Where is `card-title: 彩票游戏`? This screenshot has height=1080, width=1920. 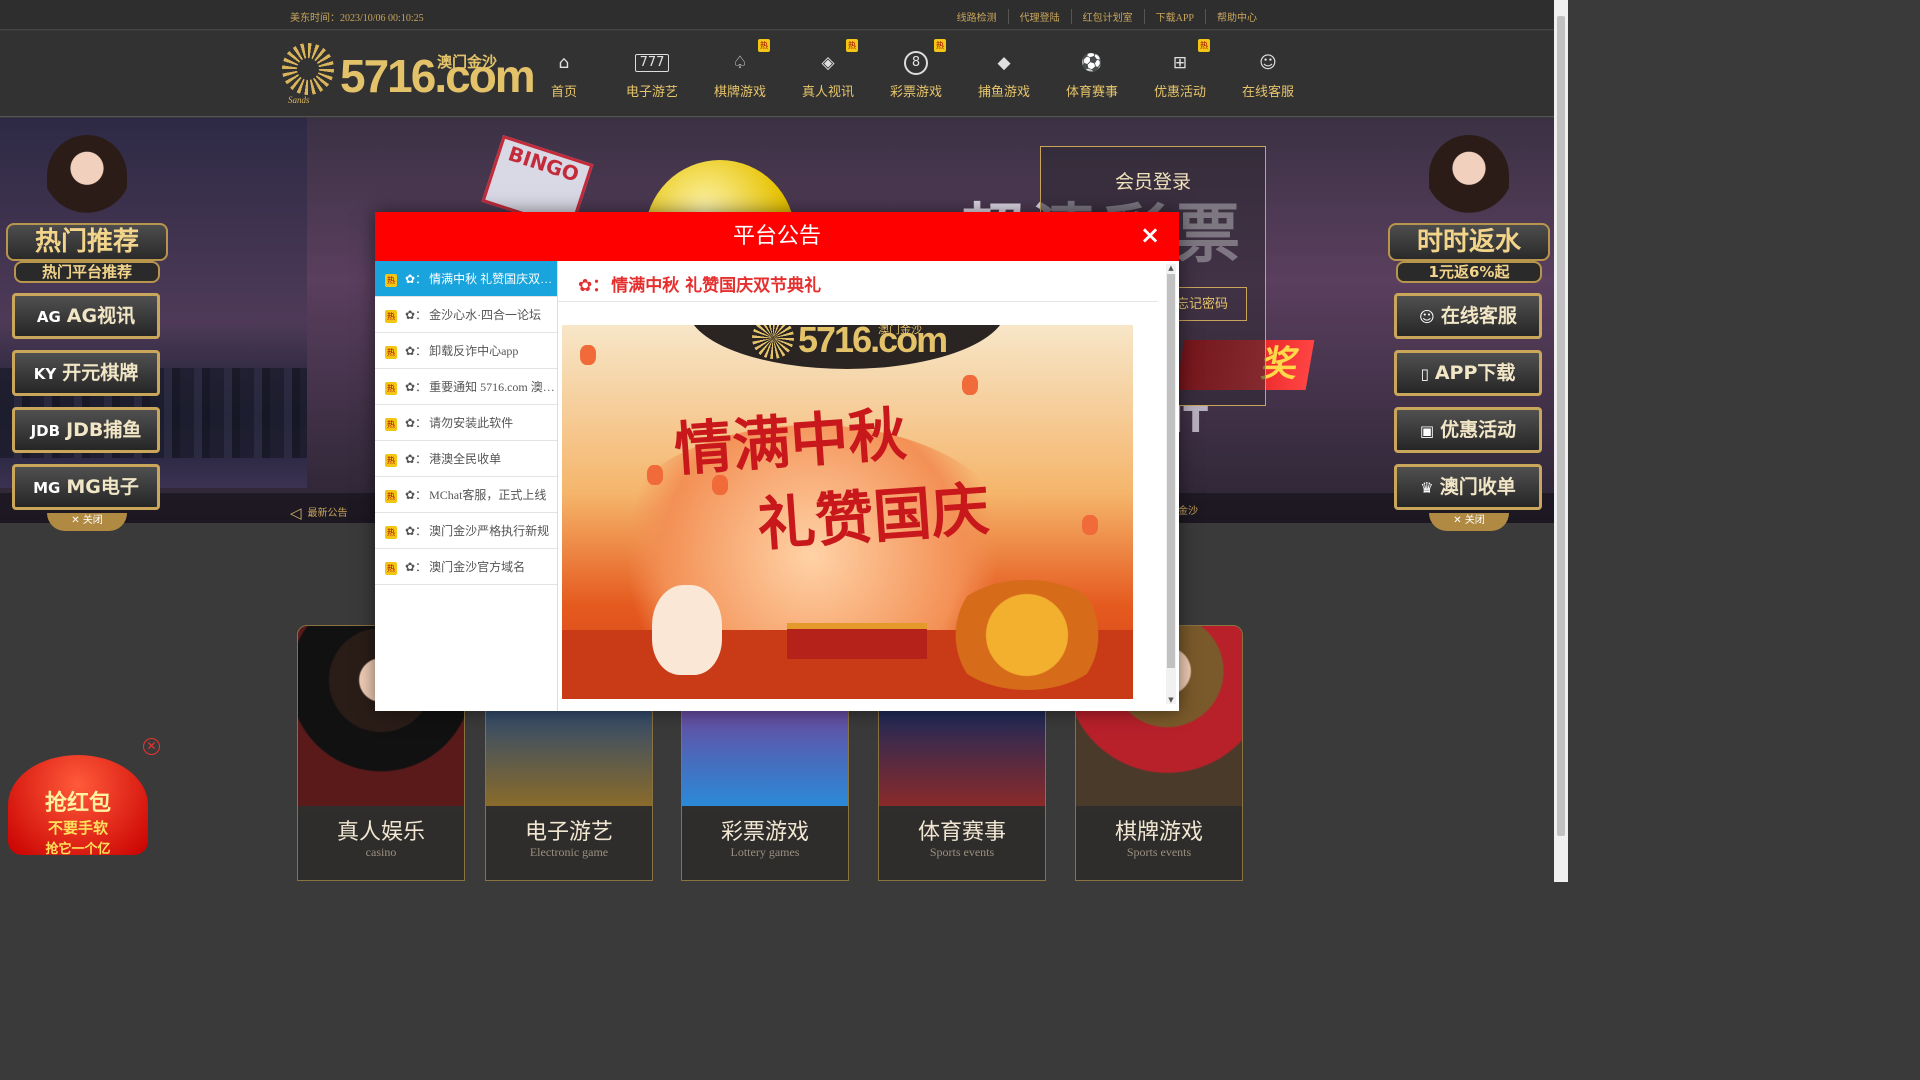 card-title: 彩票游戏 is located at coordinates (764, 832).